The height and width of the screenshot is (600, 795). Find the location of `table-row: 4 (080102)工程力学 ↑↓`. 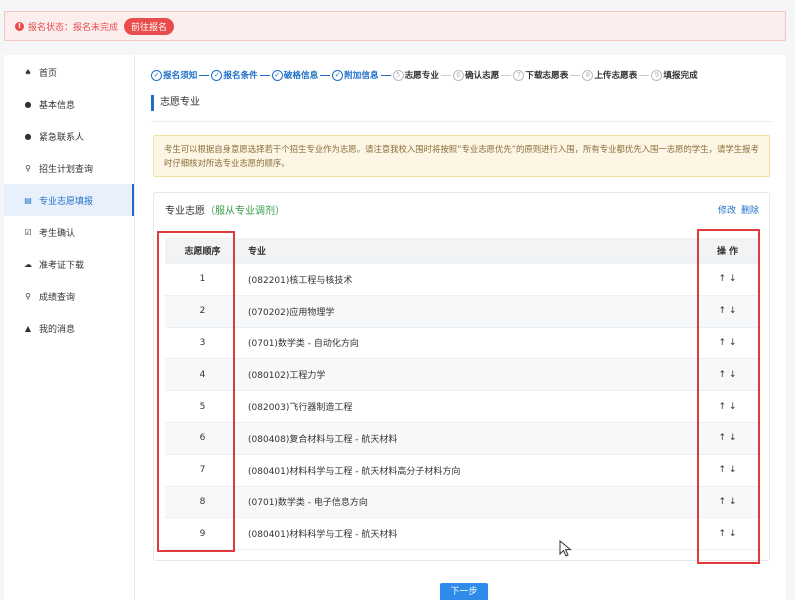

table-row: 4 (080102)工程力学 ↑↓ is located at coordinates (462, 375).